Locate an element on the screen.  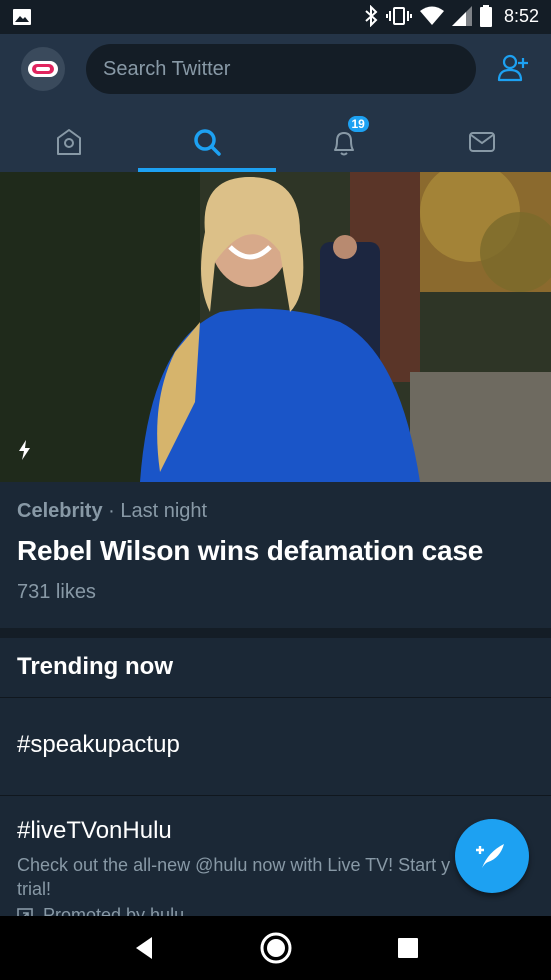
story-meta: Celebrity · Last night is located at coordinates (275, 511).